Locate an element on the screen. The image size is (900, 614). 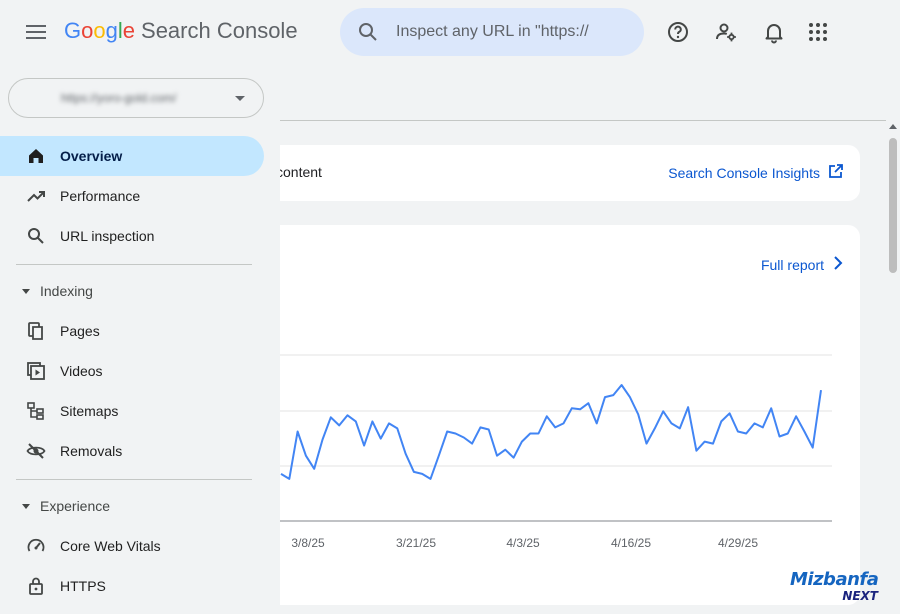
apps-icon is located at coordinates (818, 32).